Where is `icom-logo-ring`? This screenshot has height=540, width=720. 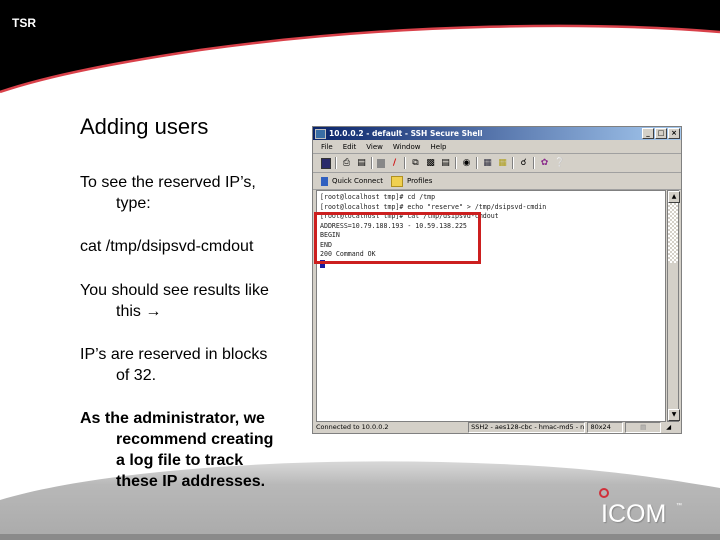 icom-logo-ring is located at coordinates (604, 493).